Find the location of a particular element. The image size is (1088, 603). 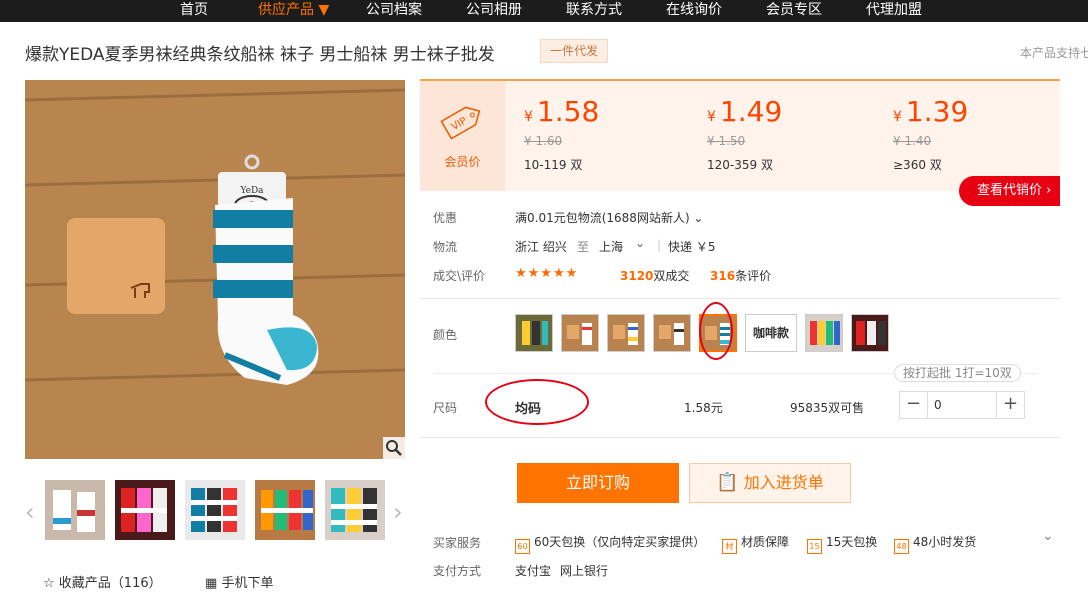

svg-text: YeDa is located at coordinates (251, 191).